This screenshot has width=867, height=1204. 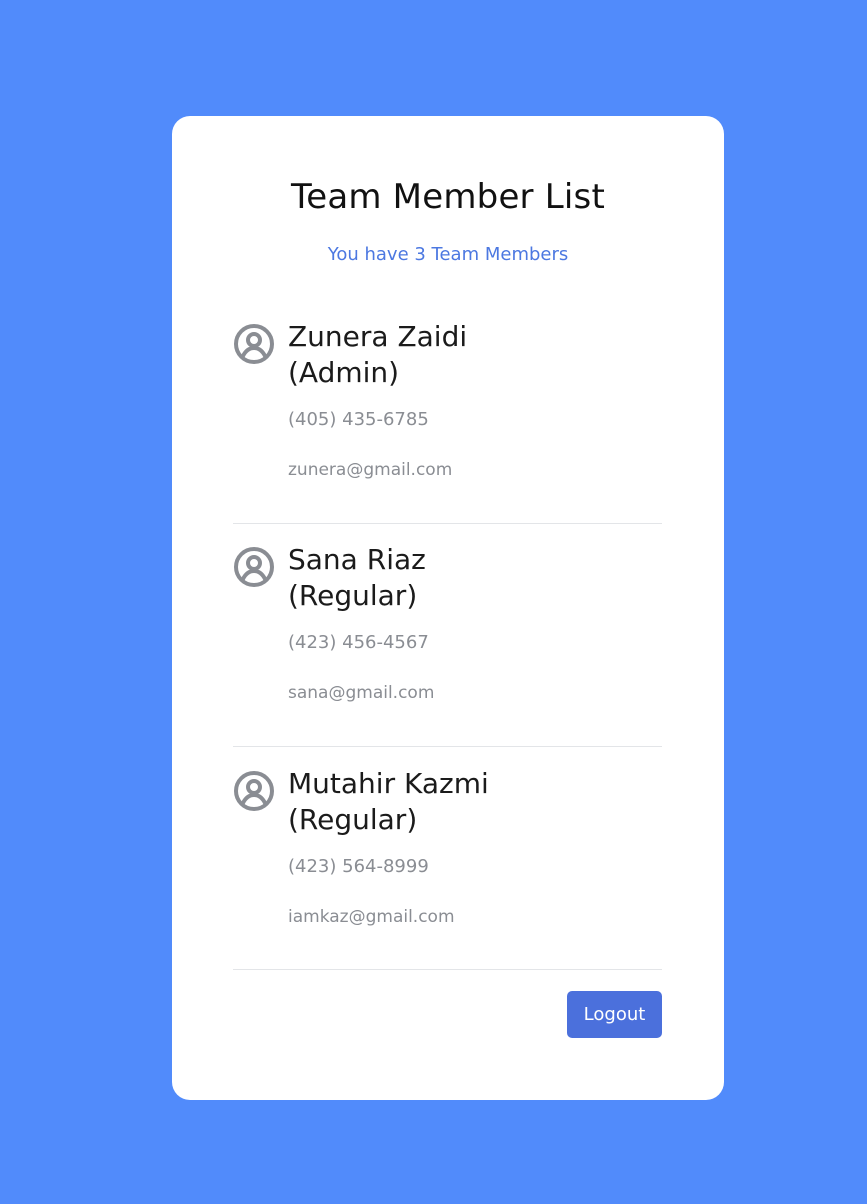 What do you see at coordinates (358, 419) in the screenshot?
I see `member-phone: (405) 435-6785` at bounding box center [358, 419].